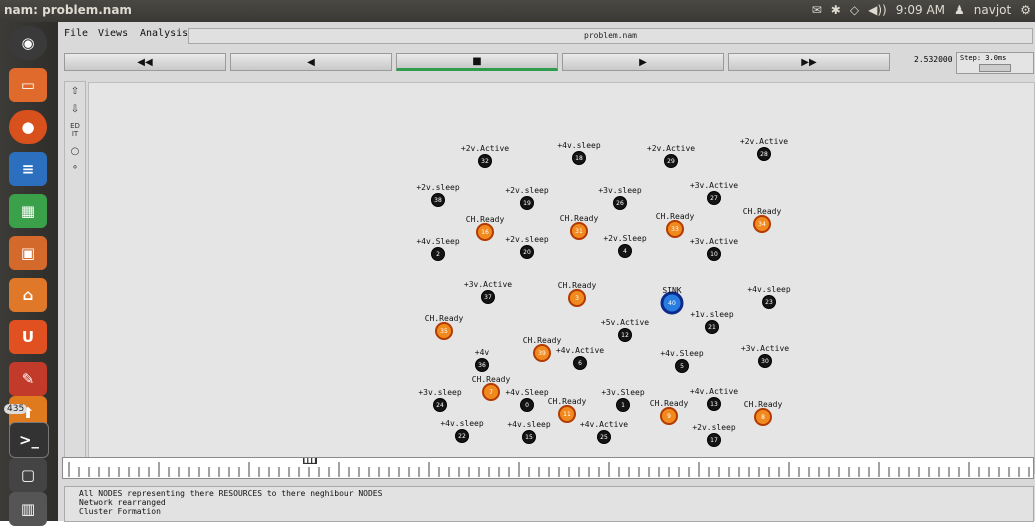 The height and width of the screenshot is (526, 1035). What do you see at coordinates (548, 468) in the screenshot?
I see `timeline-bar: ▮▮▮` at bounding box center [548, 468].